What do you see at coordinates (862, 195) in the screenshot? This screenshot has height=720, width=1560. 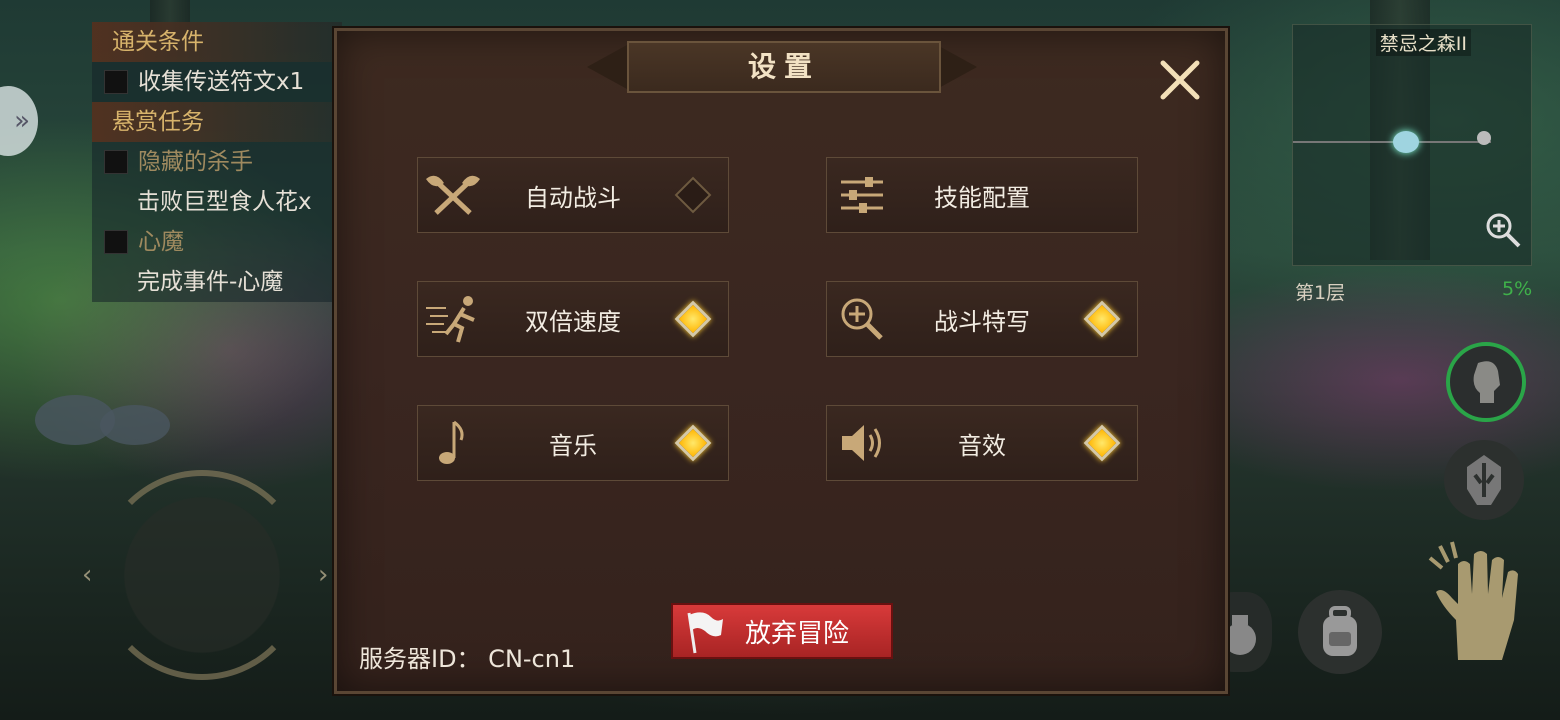 I see `sliders-icon` at bounding box center [862, 195].